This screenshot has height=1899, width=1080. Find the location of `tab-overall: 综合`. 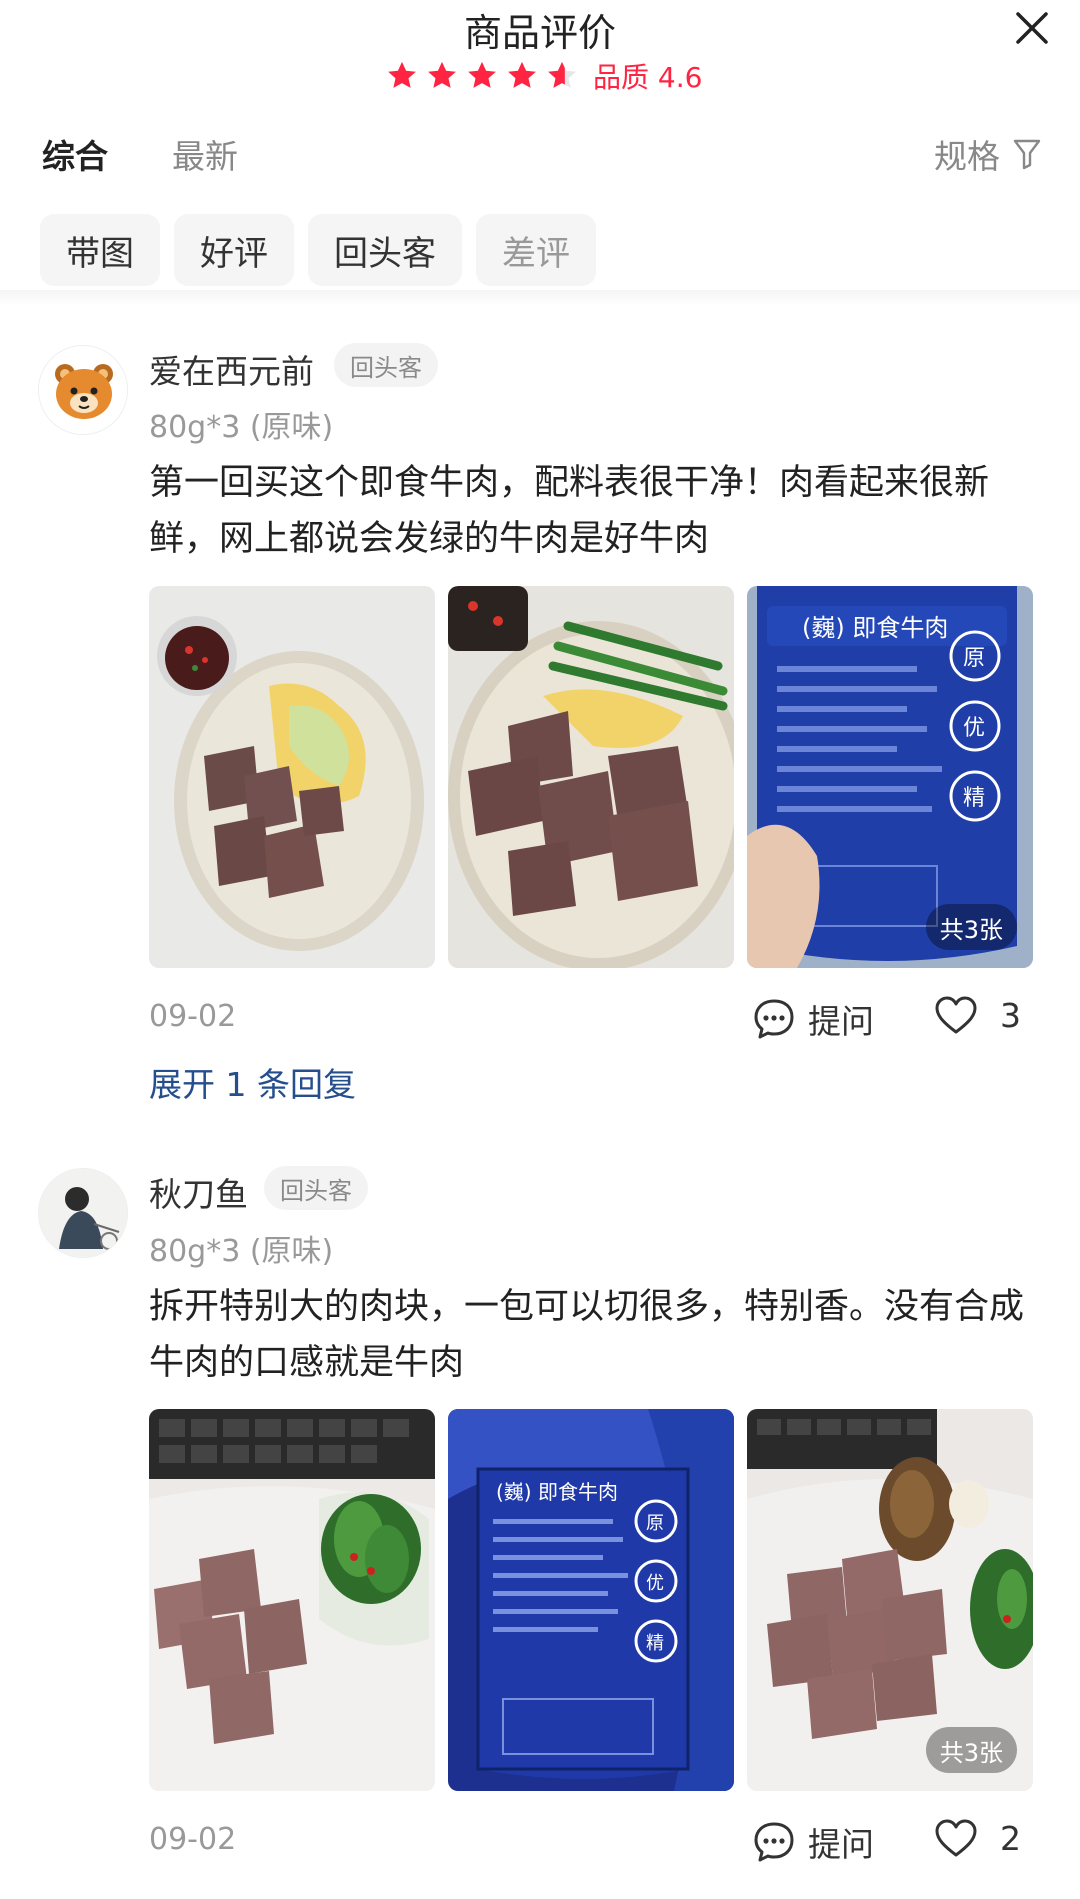

tab-overall: 综合 is located at coordinates (75, 154).